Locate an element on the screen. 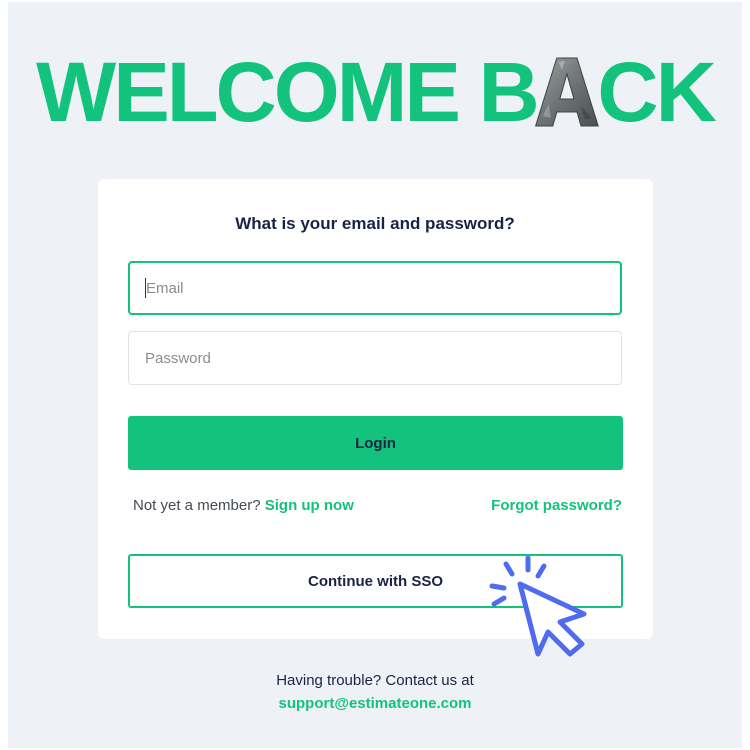  signup-link: Sign up now is located at coordinates (309, 505).